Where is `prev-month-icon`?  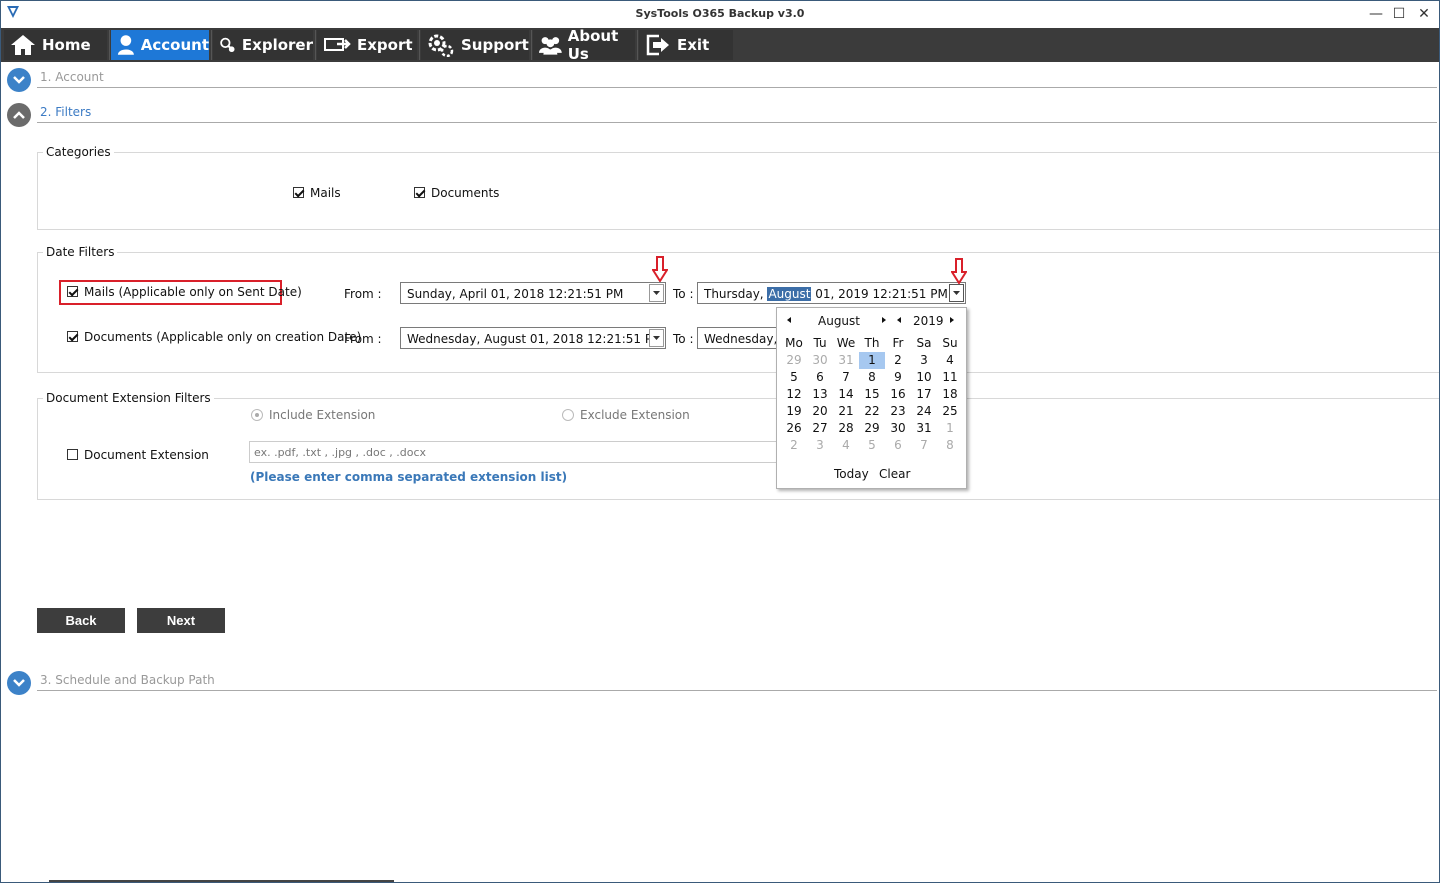
prev-month-icon is located at coordinates (789, 320).